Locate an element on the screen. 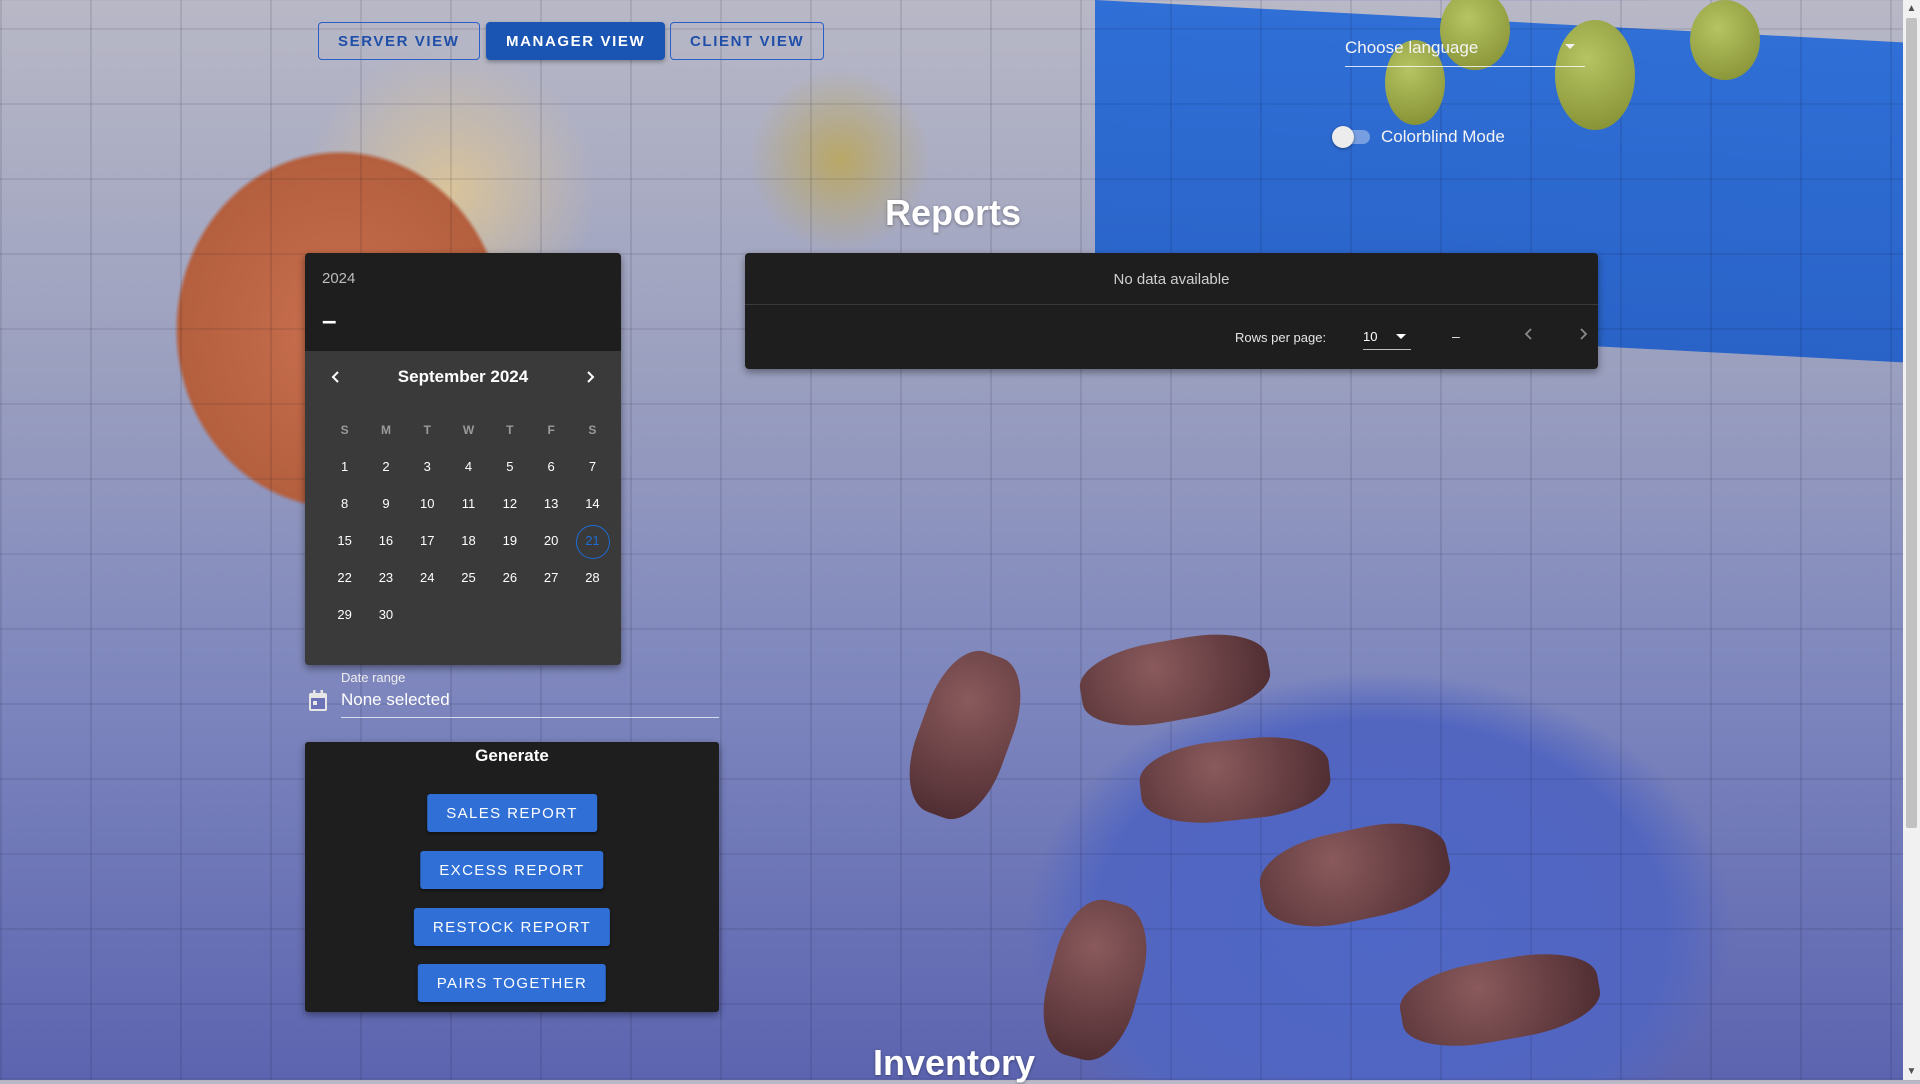 The image size is (1920, 1084). rows-per-page-select: 10 is located at coordinates (1387, 336).